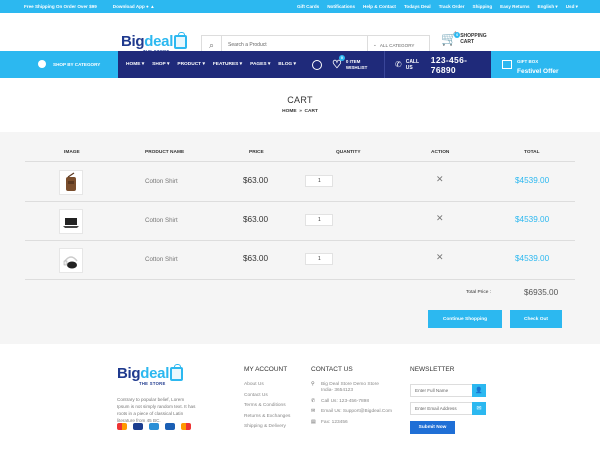 This screenshot has height=450, width=600. I want to click on amex-icon, so click(154, 426).